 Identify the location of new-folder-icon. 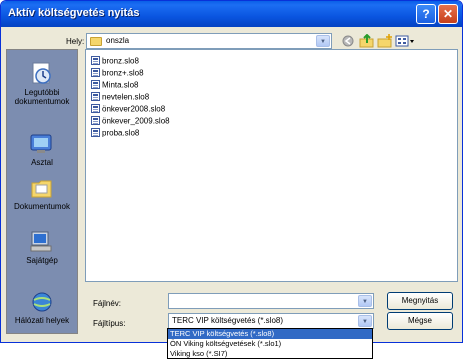
(385, 41).